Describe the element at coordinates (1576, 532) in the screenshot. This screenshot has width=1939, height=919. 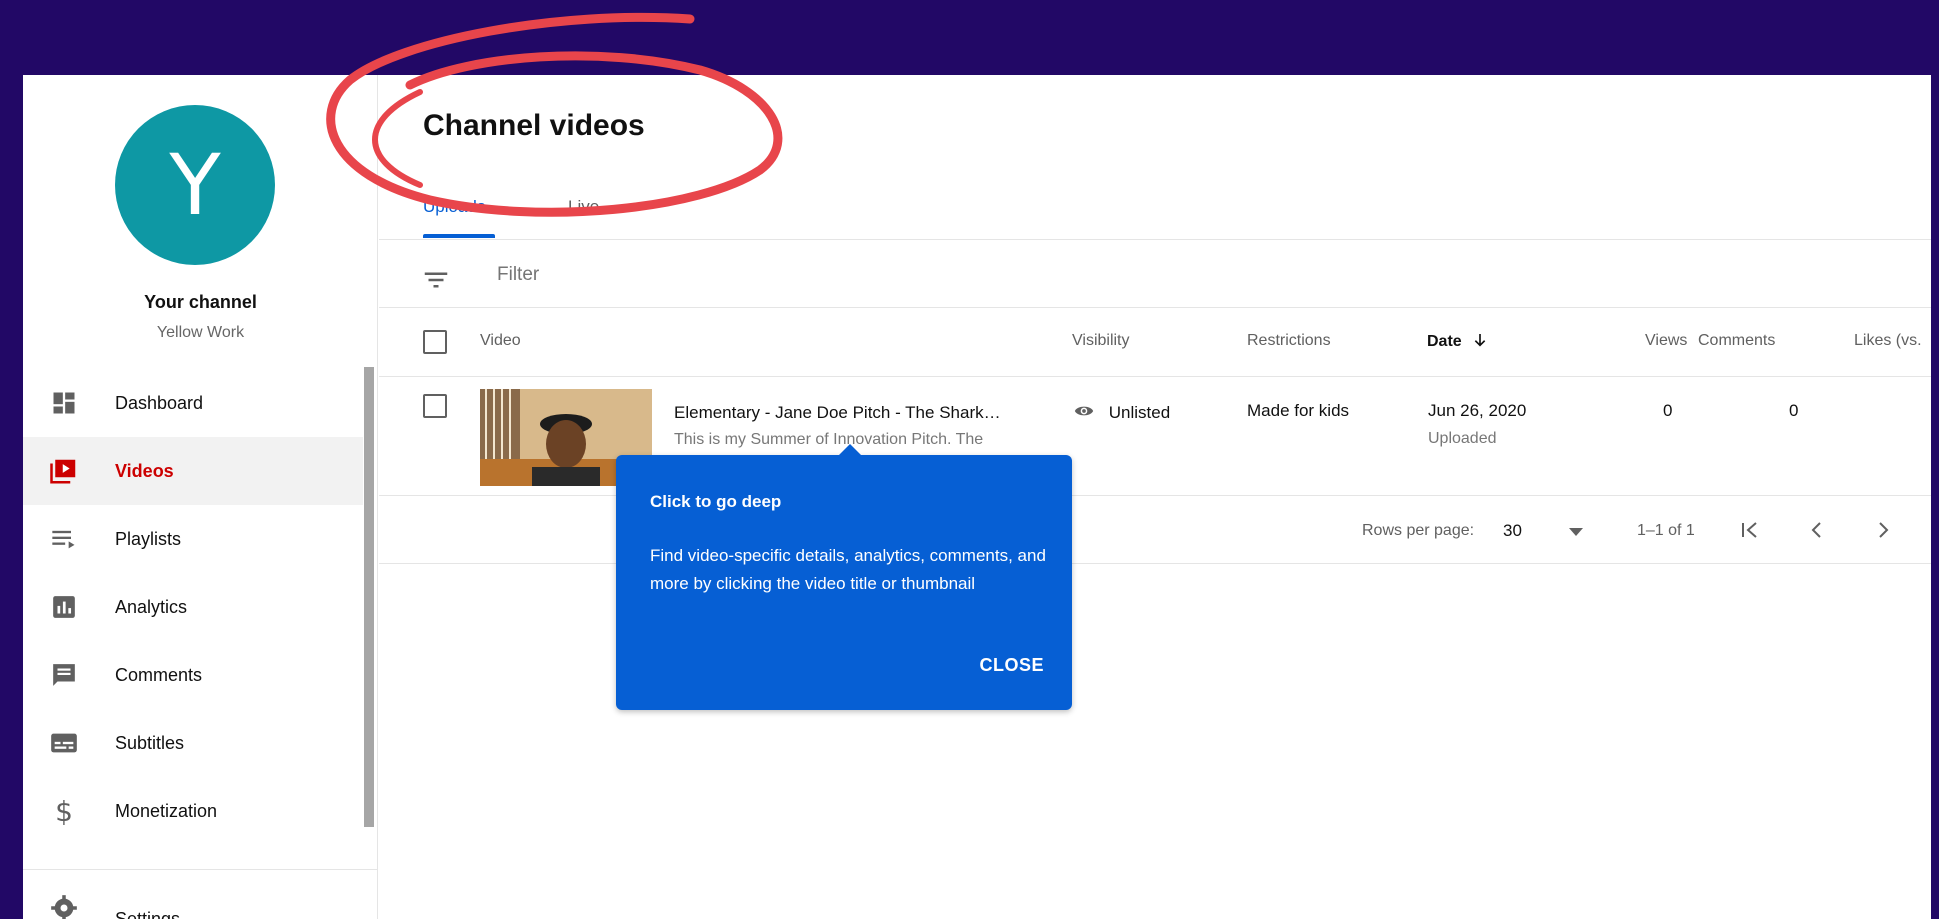
I see `dropdown-arrow-icon` at that location.